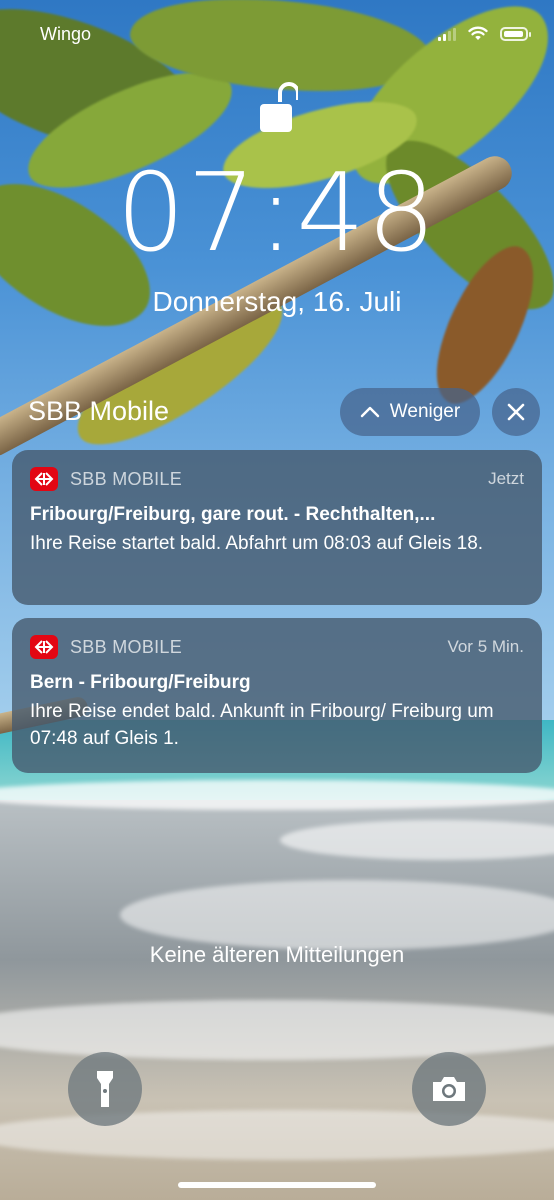  Describe the element at coordinates (277, 1185) in the screenshot. I see `home-indicator` at that location.